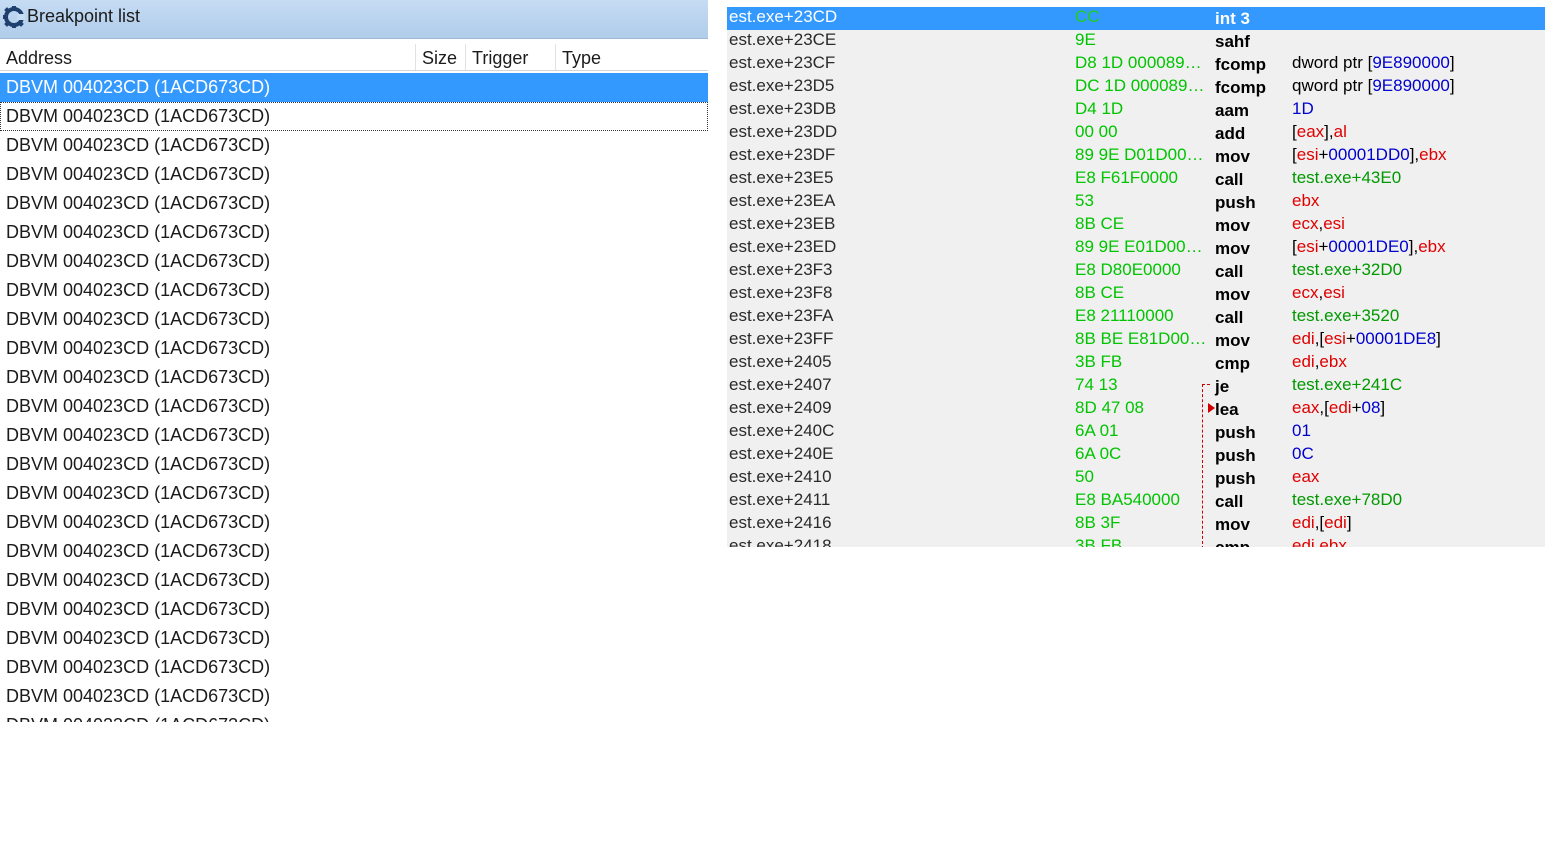 The height and width of the screenshot is (847, 1555). I want to click on operand-token: 00001DD0, so click(1369, 154).